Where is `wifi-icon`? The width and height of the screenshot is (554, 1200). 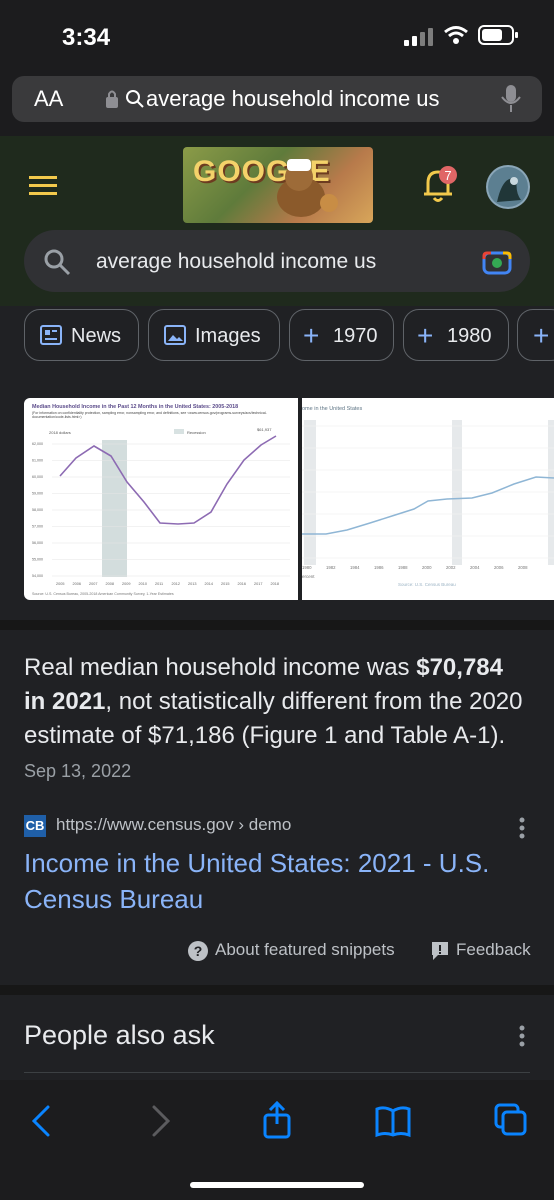 wifi-icon is located at coordinates (456, 35).